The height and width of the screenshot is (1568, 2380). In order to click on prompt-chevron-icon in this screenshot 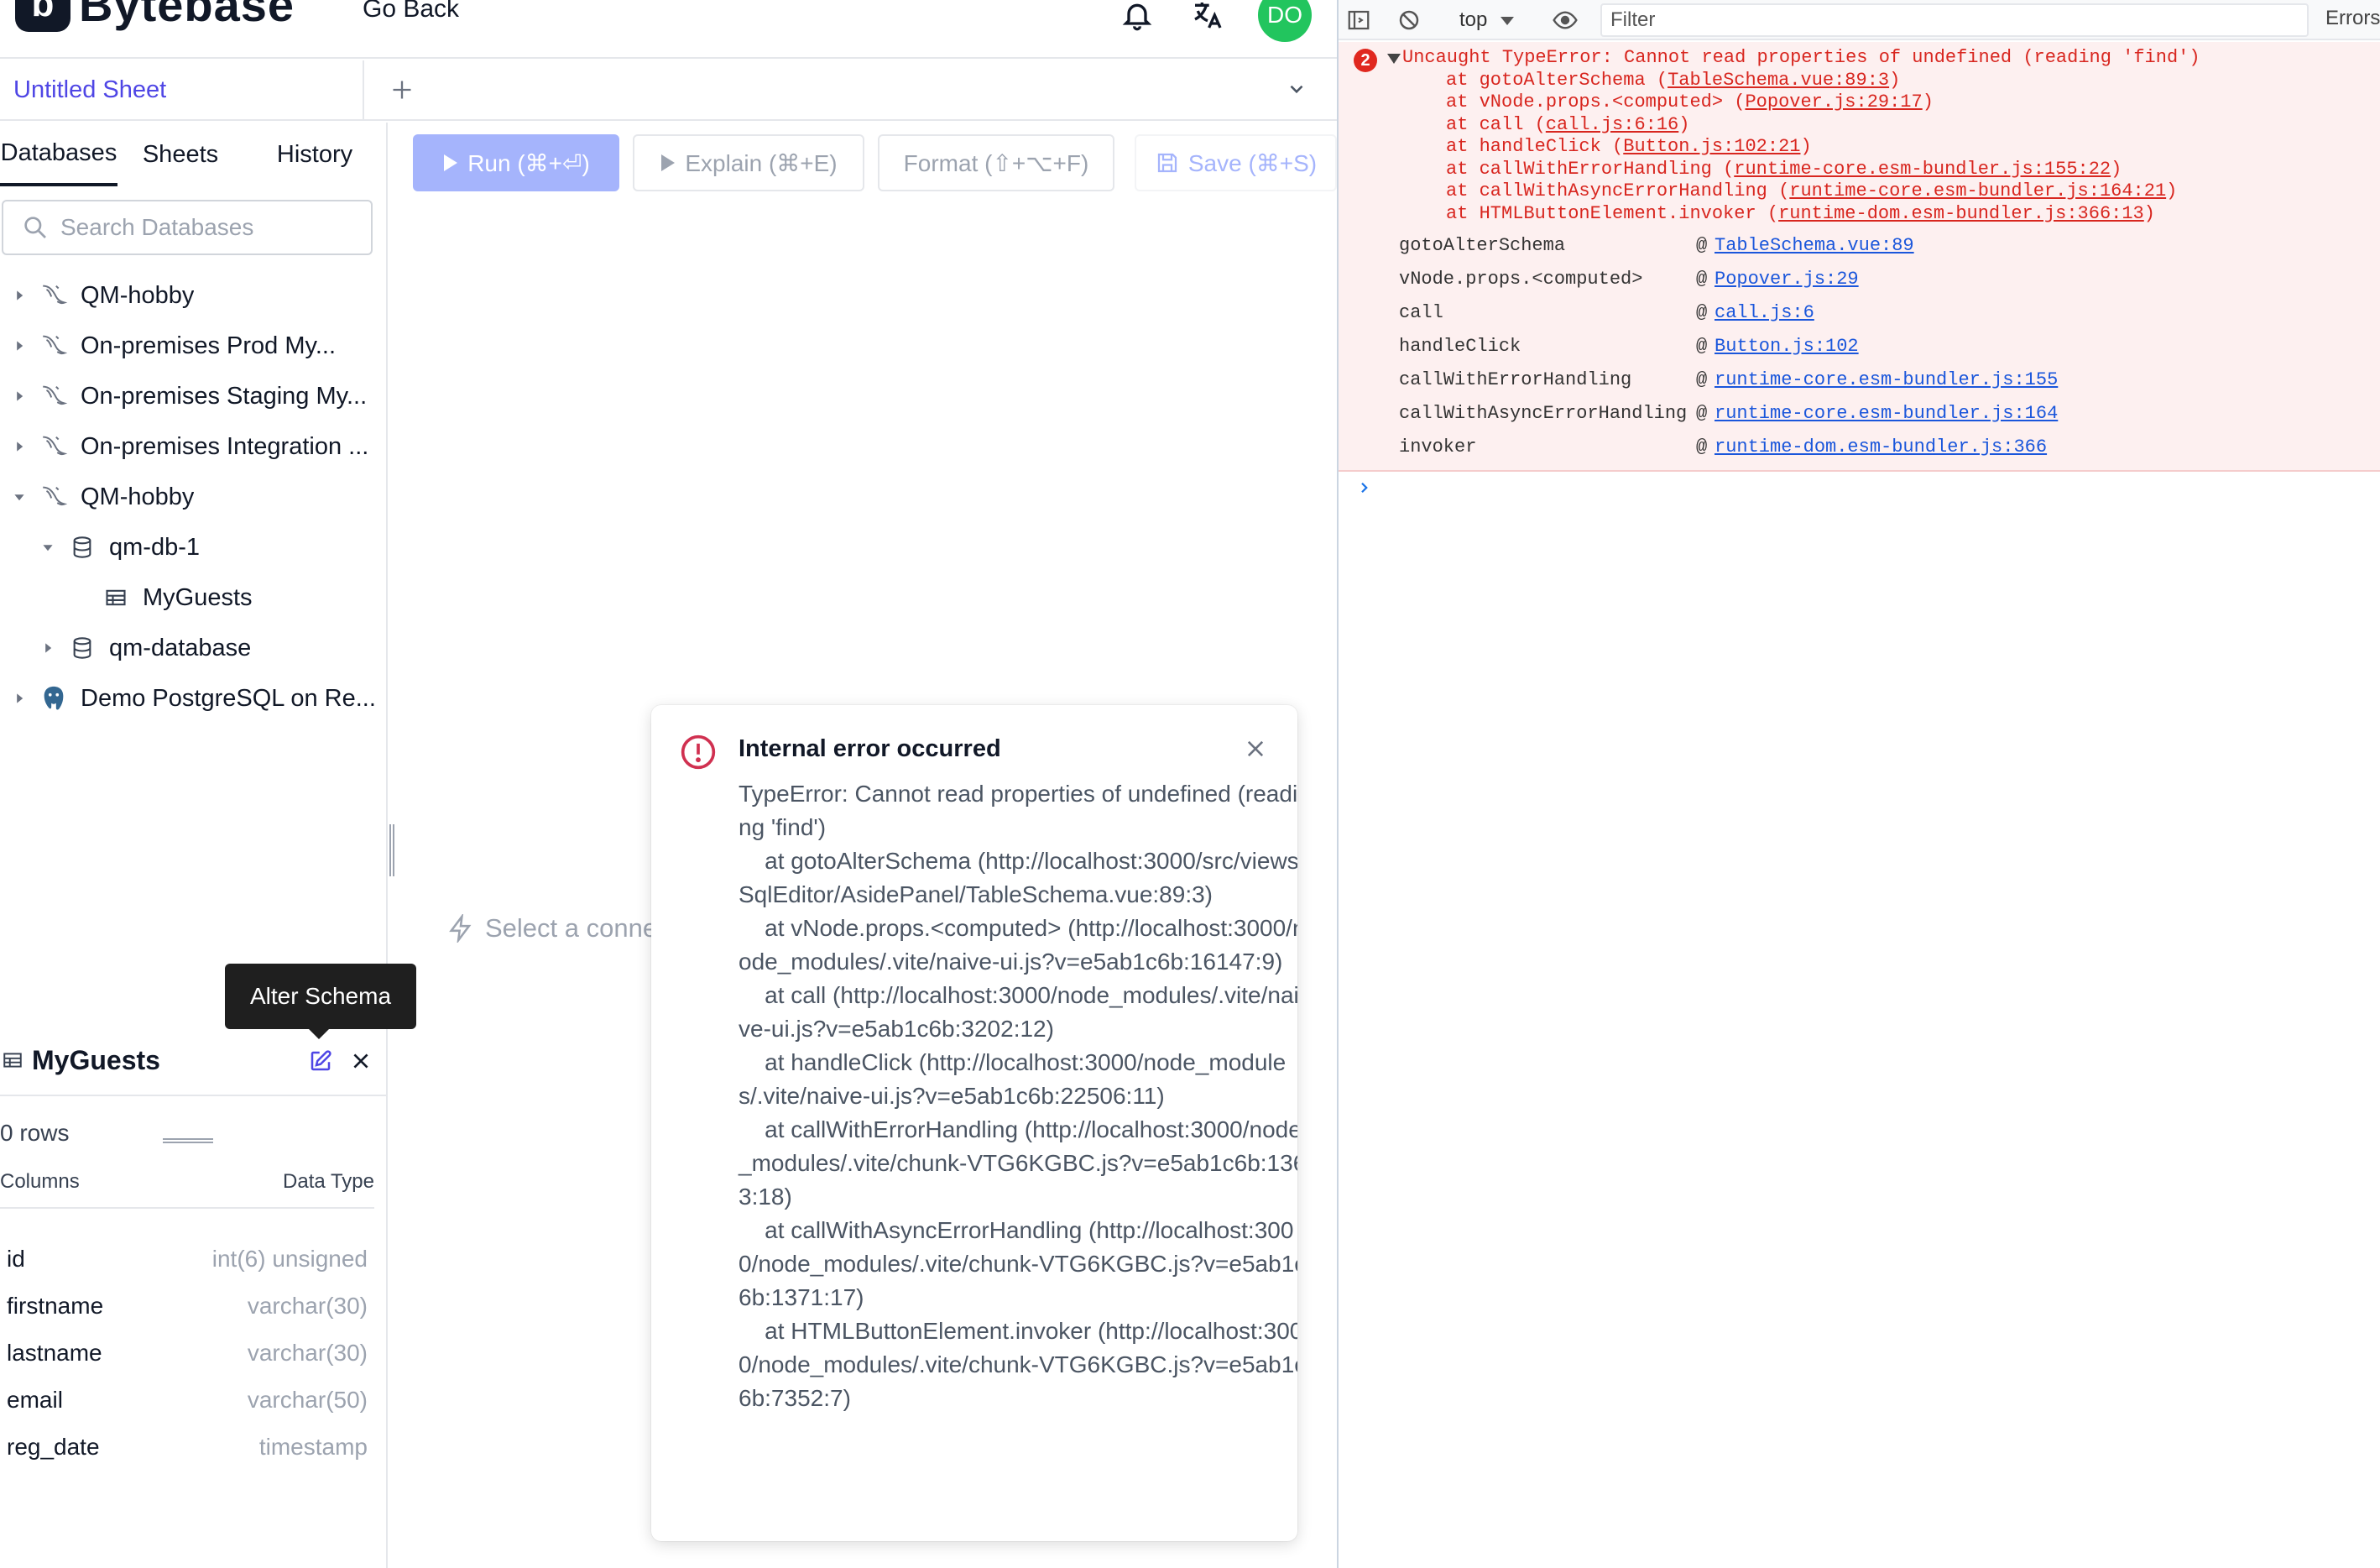, I will do `click(1364, 488)`.